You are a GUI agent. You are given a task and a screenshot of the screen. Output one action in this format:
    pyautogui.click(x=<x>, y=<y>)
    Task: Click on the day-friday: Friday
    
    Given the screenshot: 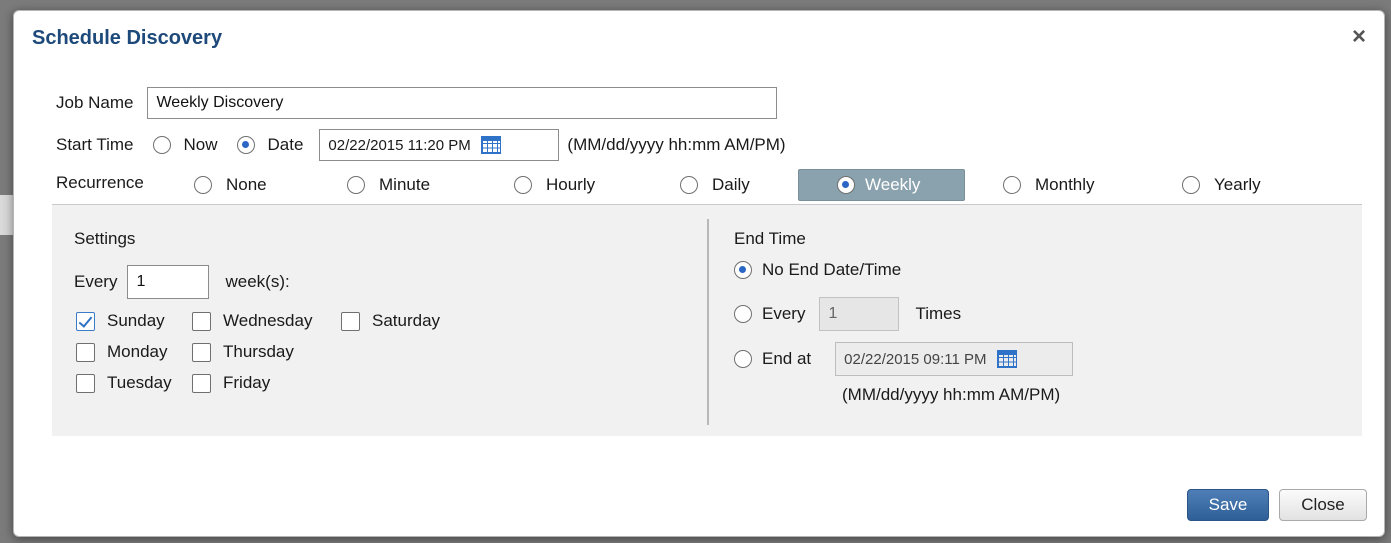 What is the action you would take?
    pyautogui.click(x=231, y=383)
    